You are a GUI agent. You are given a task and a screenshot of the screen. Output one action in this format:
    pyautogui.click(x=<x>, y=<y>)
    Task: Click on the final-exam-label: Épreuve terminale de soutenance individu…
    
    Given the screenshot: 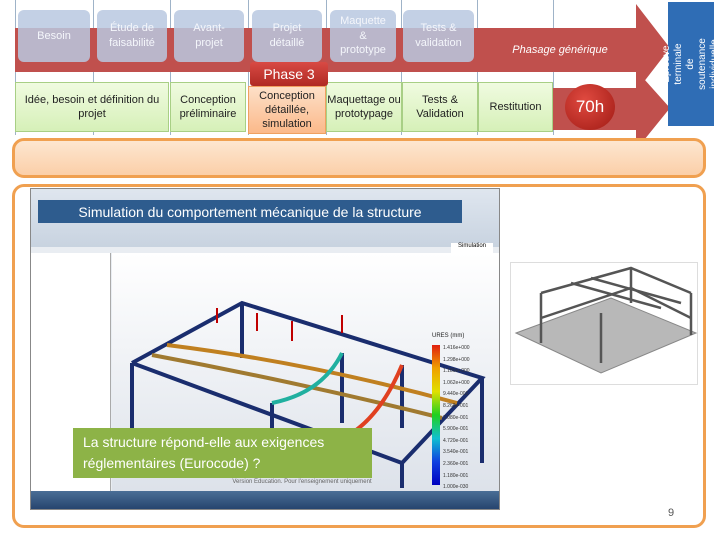 What is the action you would take?
    pyautogui.click(x=690, y=64)
    